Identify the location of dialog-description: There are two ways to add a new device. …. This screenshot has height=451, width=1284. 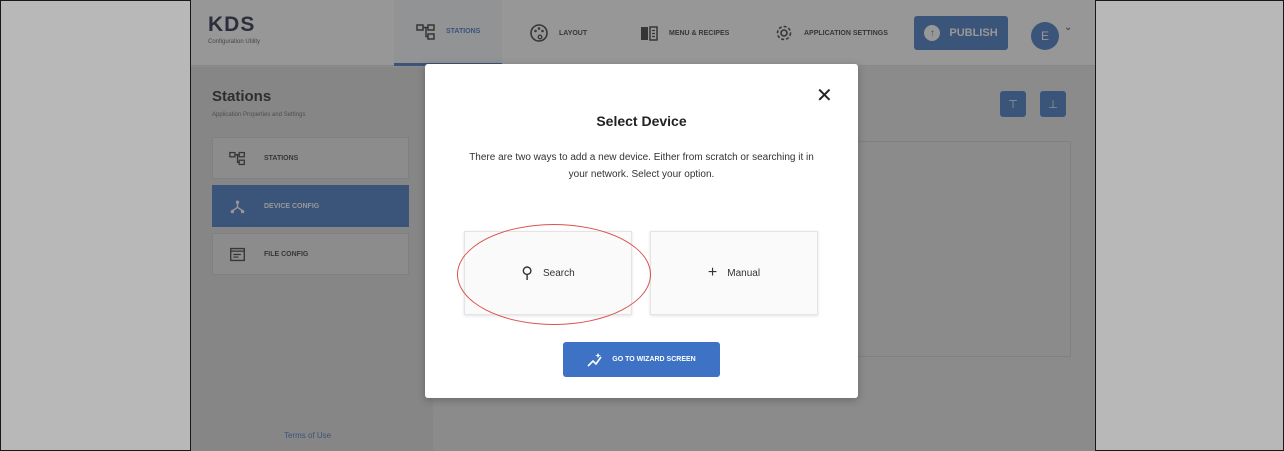
(641, 166).